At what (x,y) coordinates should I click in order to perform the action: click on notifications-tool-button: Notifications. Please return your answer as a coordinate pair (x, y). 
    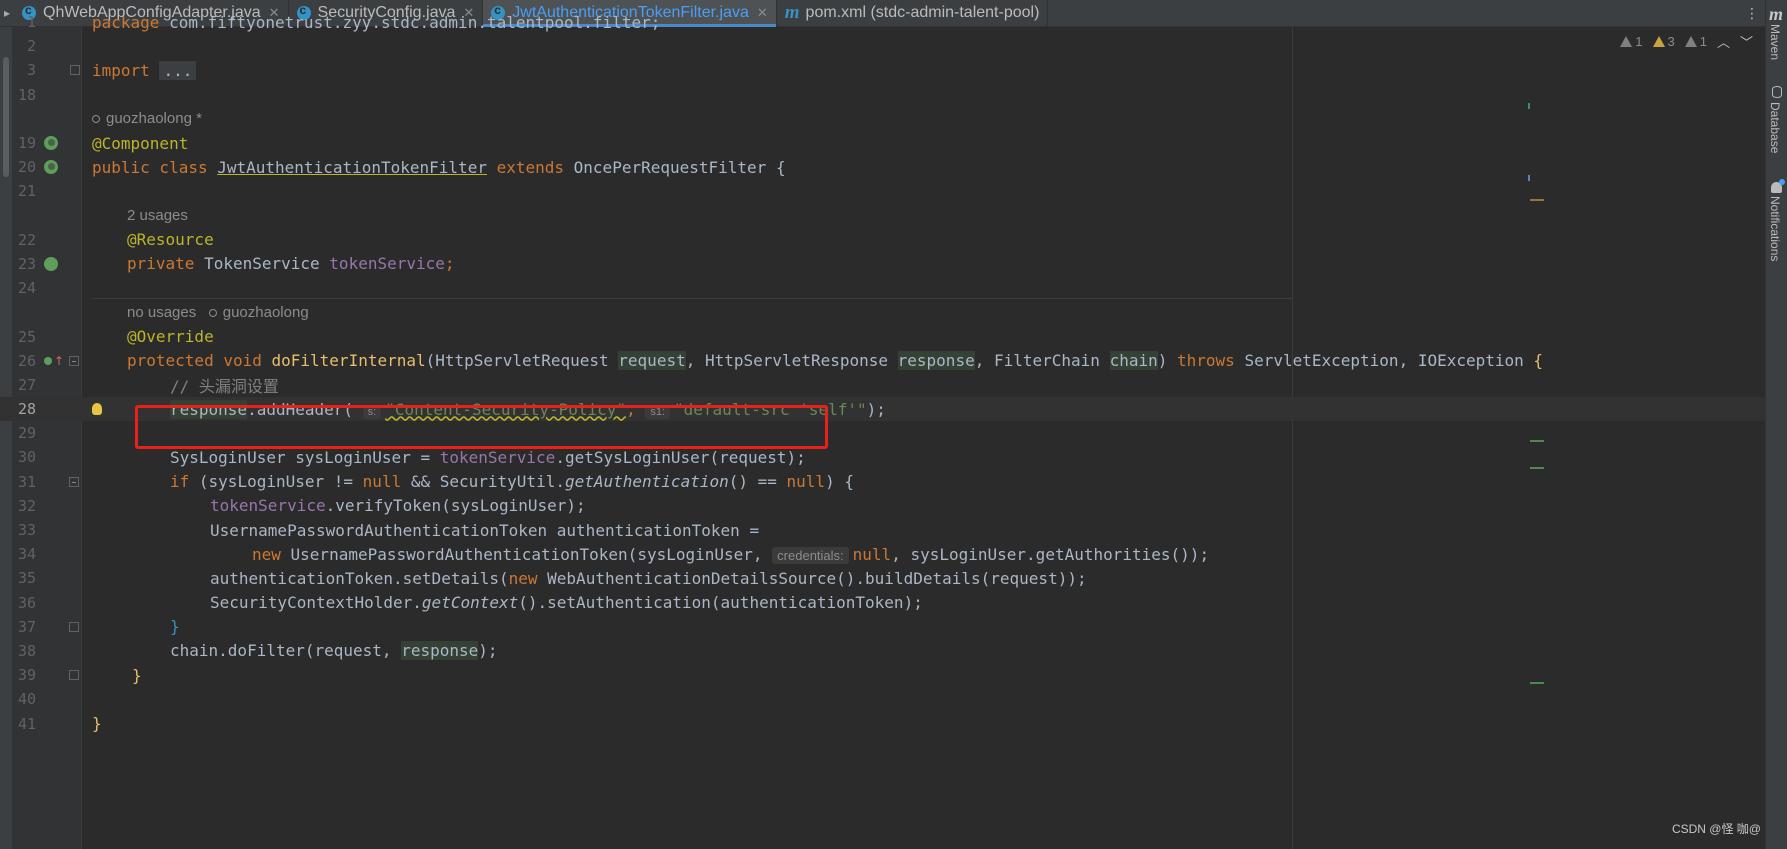
    Looking at the image, I should click on (1775, 228).